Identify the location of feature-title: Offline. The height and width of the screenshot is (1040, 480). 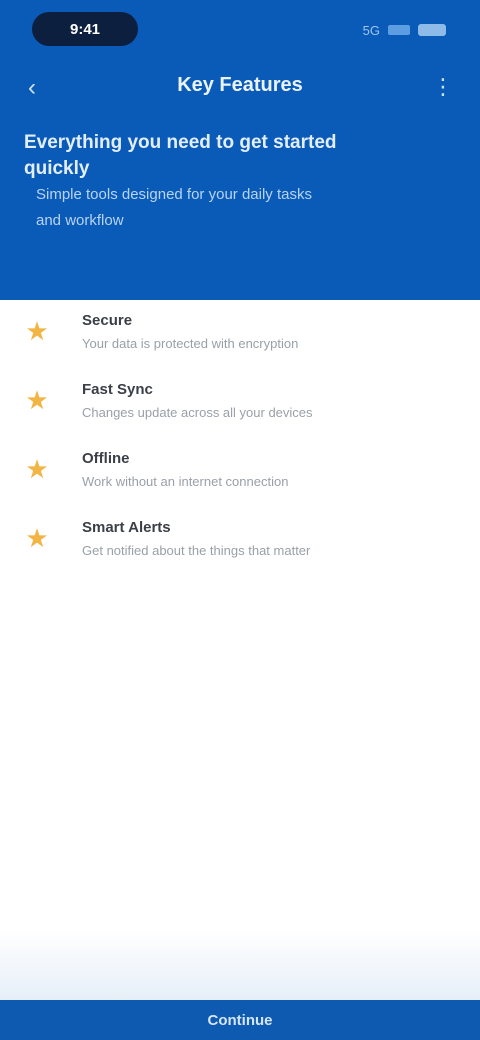
(106, 458).